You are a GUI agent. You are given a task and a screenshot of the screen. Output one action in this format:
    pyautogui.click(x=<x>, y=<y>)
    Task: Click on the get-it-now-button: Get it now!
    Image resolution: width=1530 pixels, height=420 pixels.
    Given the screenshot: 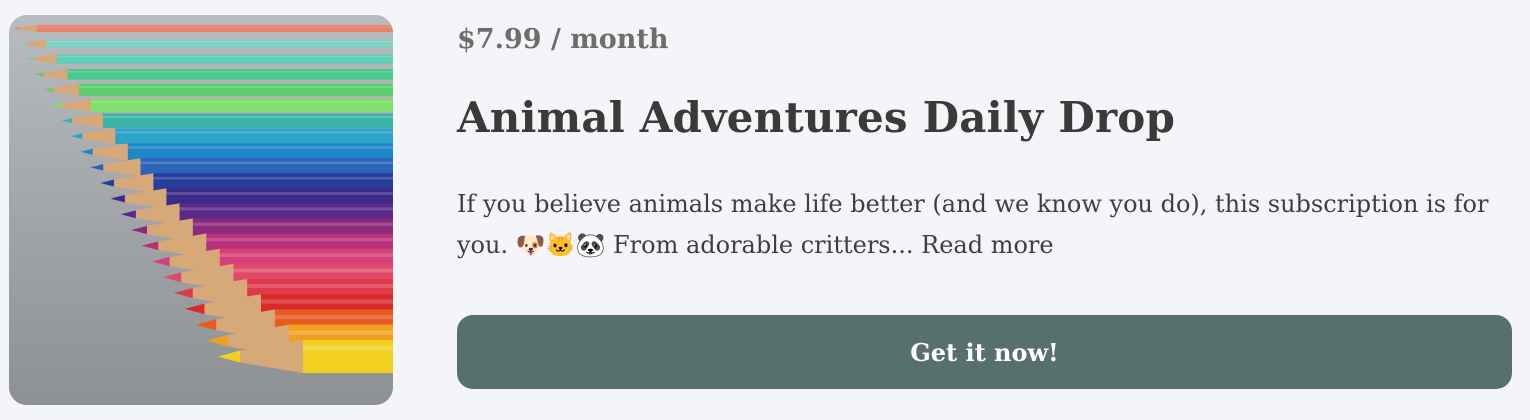 What is the action you would take?
    pyautogui.click(x=984, y=352)
    